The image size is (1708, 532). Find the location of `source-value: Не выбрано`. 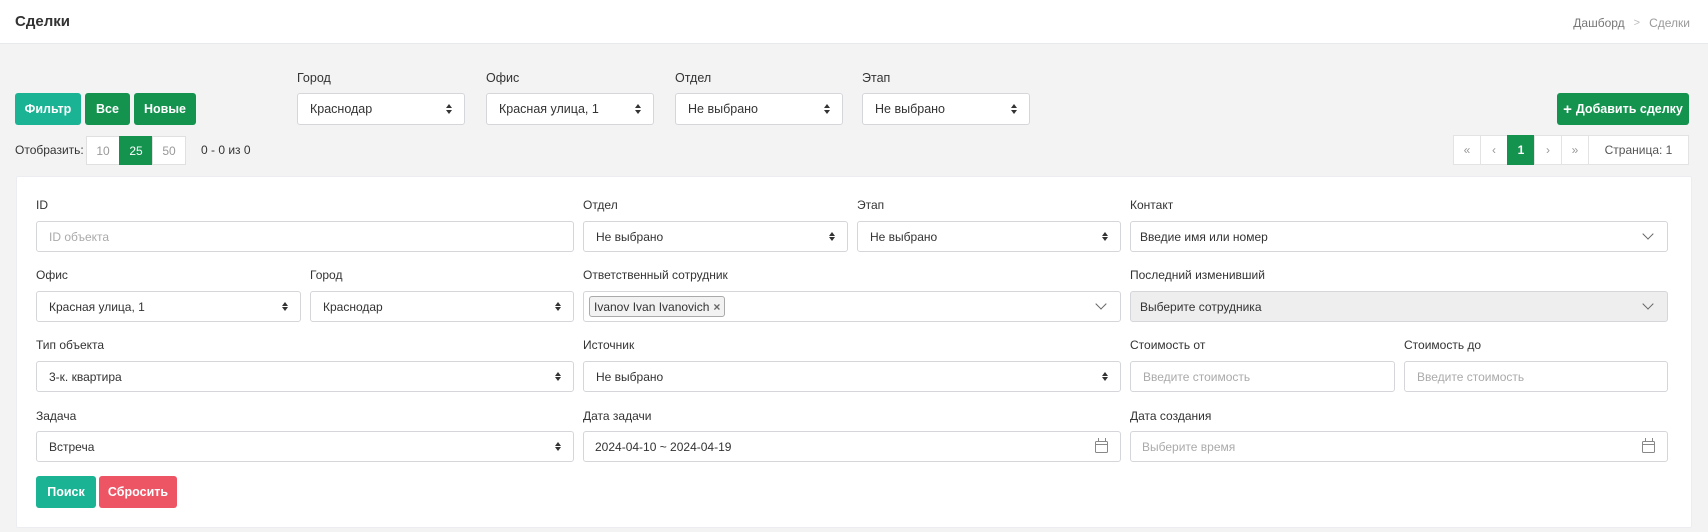

source-value: Не выбрано is located at coordinates (630, 376).